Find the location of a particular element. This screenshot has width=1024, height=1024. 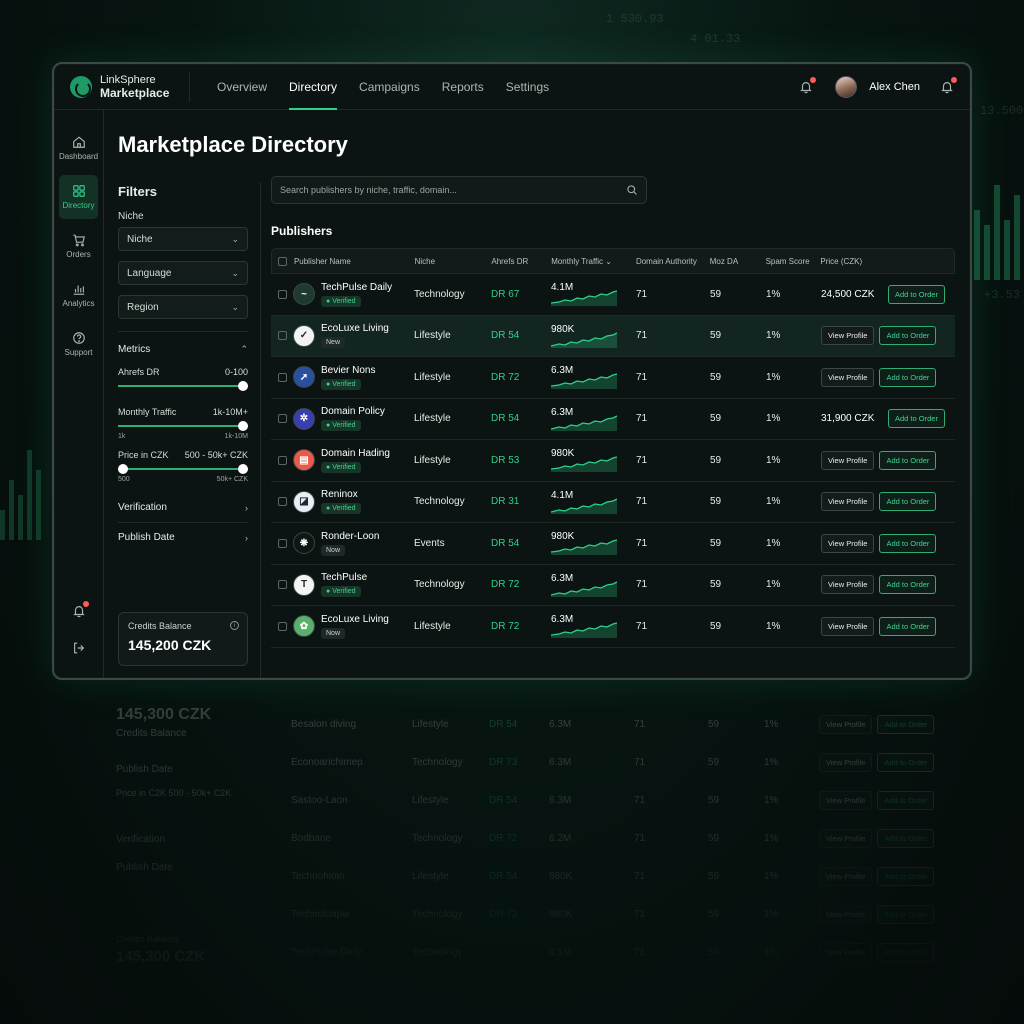

ahrefs-dr-cell: DR 54 is located at coordinates (505, 543).